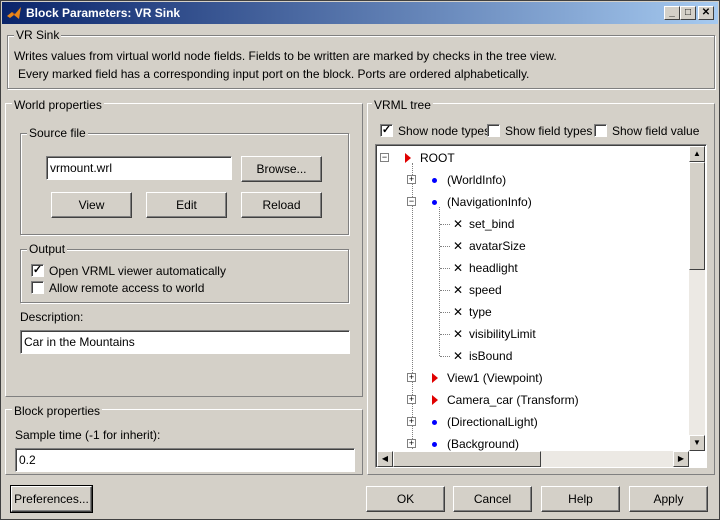 This screenshot has height=520, width=720. I want to click on reload-button: Reload, so click(281, 205).